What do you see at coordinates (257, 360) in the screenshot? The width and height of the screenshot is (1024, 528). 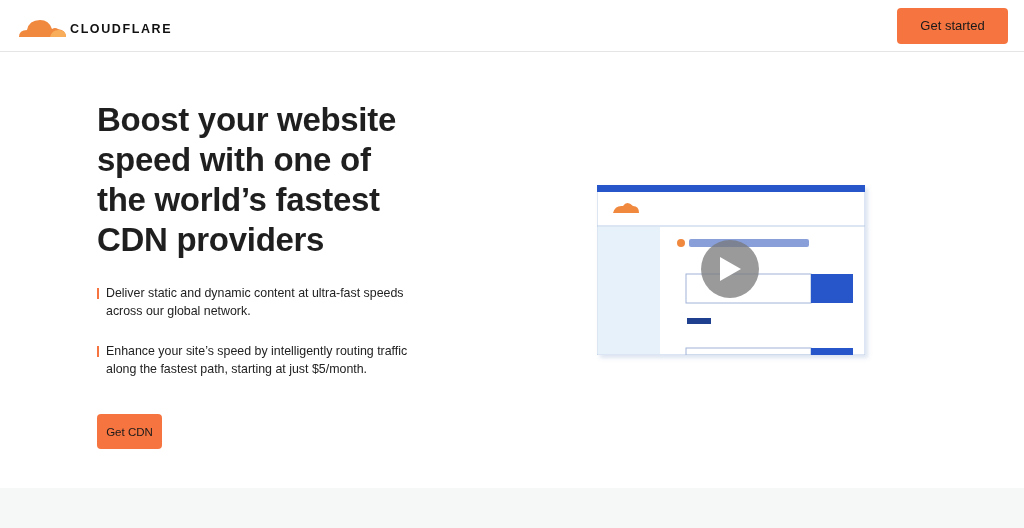 I see `feature-text: Enhance your site’s speed by intelligently routing traffic along the fastest path, starting at just $5/month.` at bounding box center [257, 360].